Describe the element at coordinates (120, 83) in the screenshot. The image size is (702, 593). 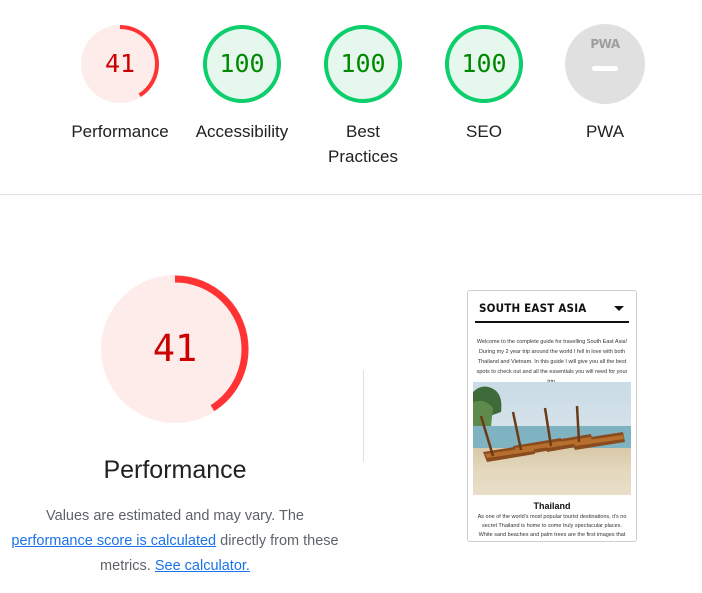
I see `gauge-performance: 41 Performance` at that location.